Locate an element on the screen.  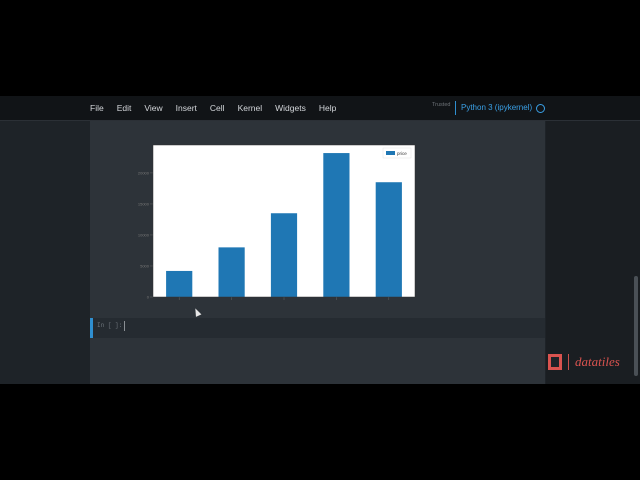
menu-file: File is located at coordinates (97, 108).